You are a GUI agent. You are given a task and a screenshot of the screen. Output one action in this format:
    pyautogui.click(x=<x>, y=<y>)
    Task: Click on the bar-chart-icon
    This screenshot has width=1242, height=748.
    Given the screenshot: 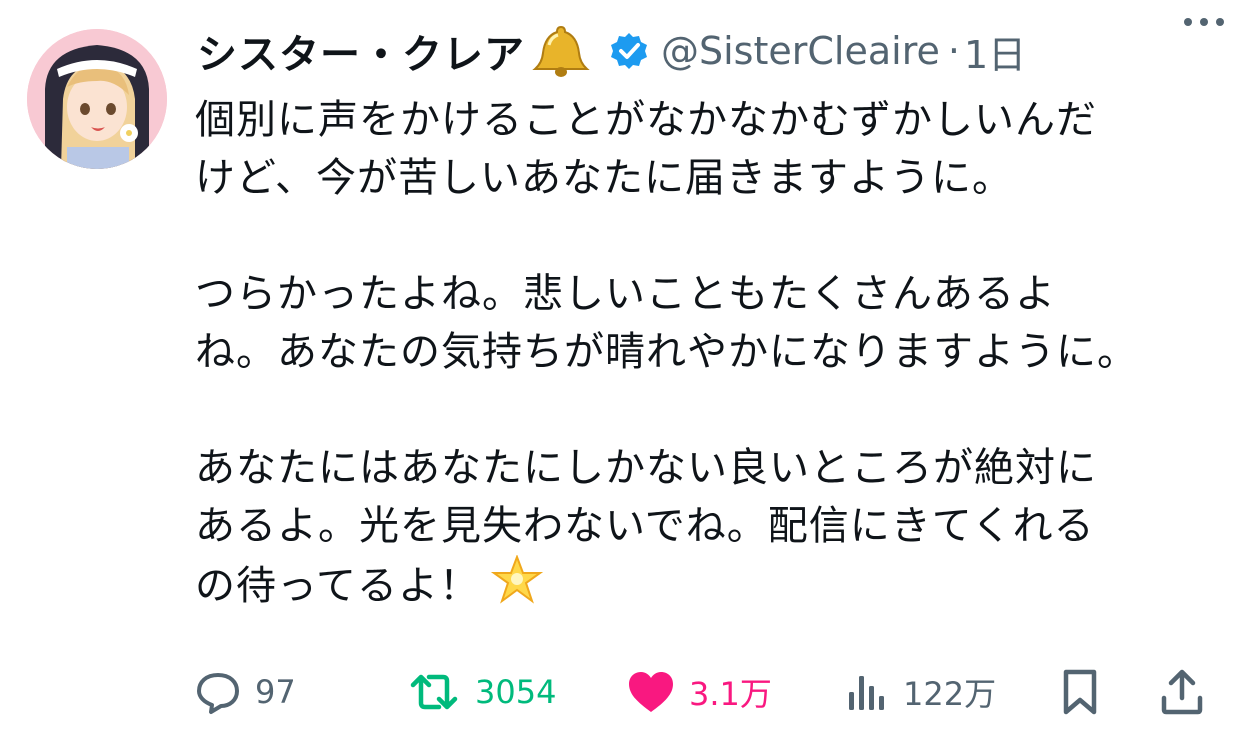 What is the action you would take?
    pyautogui.click(x=866, y=693)
    